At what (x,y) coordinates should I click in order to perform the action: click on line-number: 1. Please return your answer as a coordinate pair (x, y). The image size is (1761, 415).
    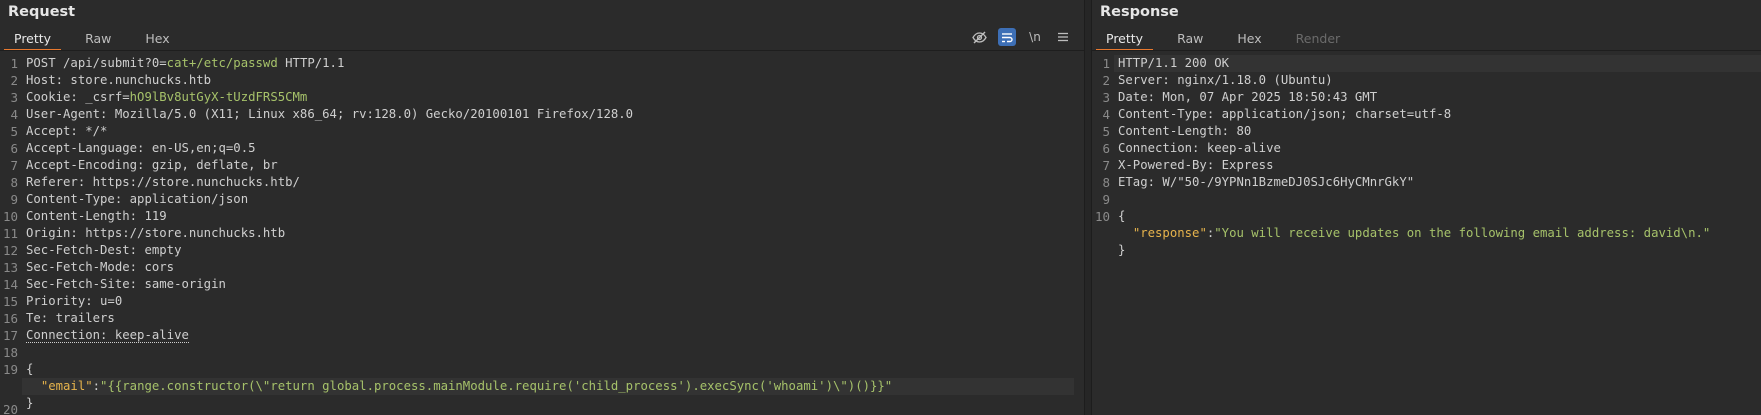
    Looking at the image, I should click on (1106, 63).